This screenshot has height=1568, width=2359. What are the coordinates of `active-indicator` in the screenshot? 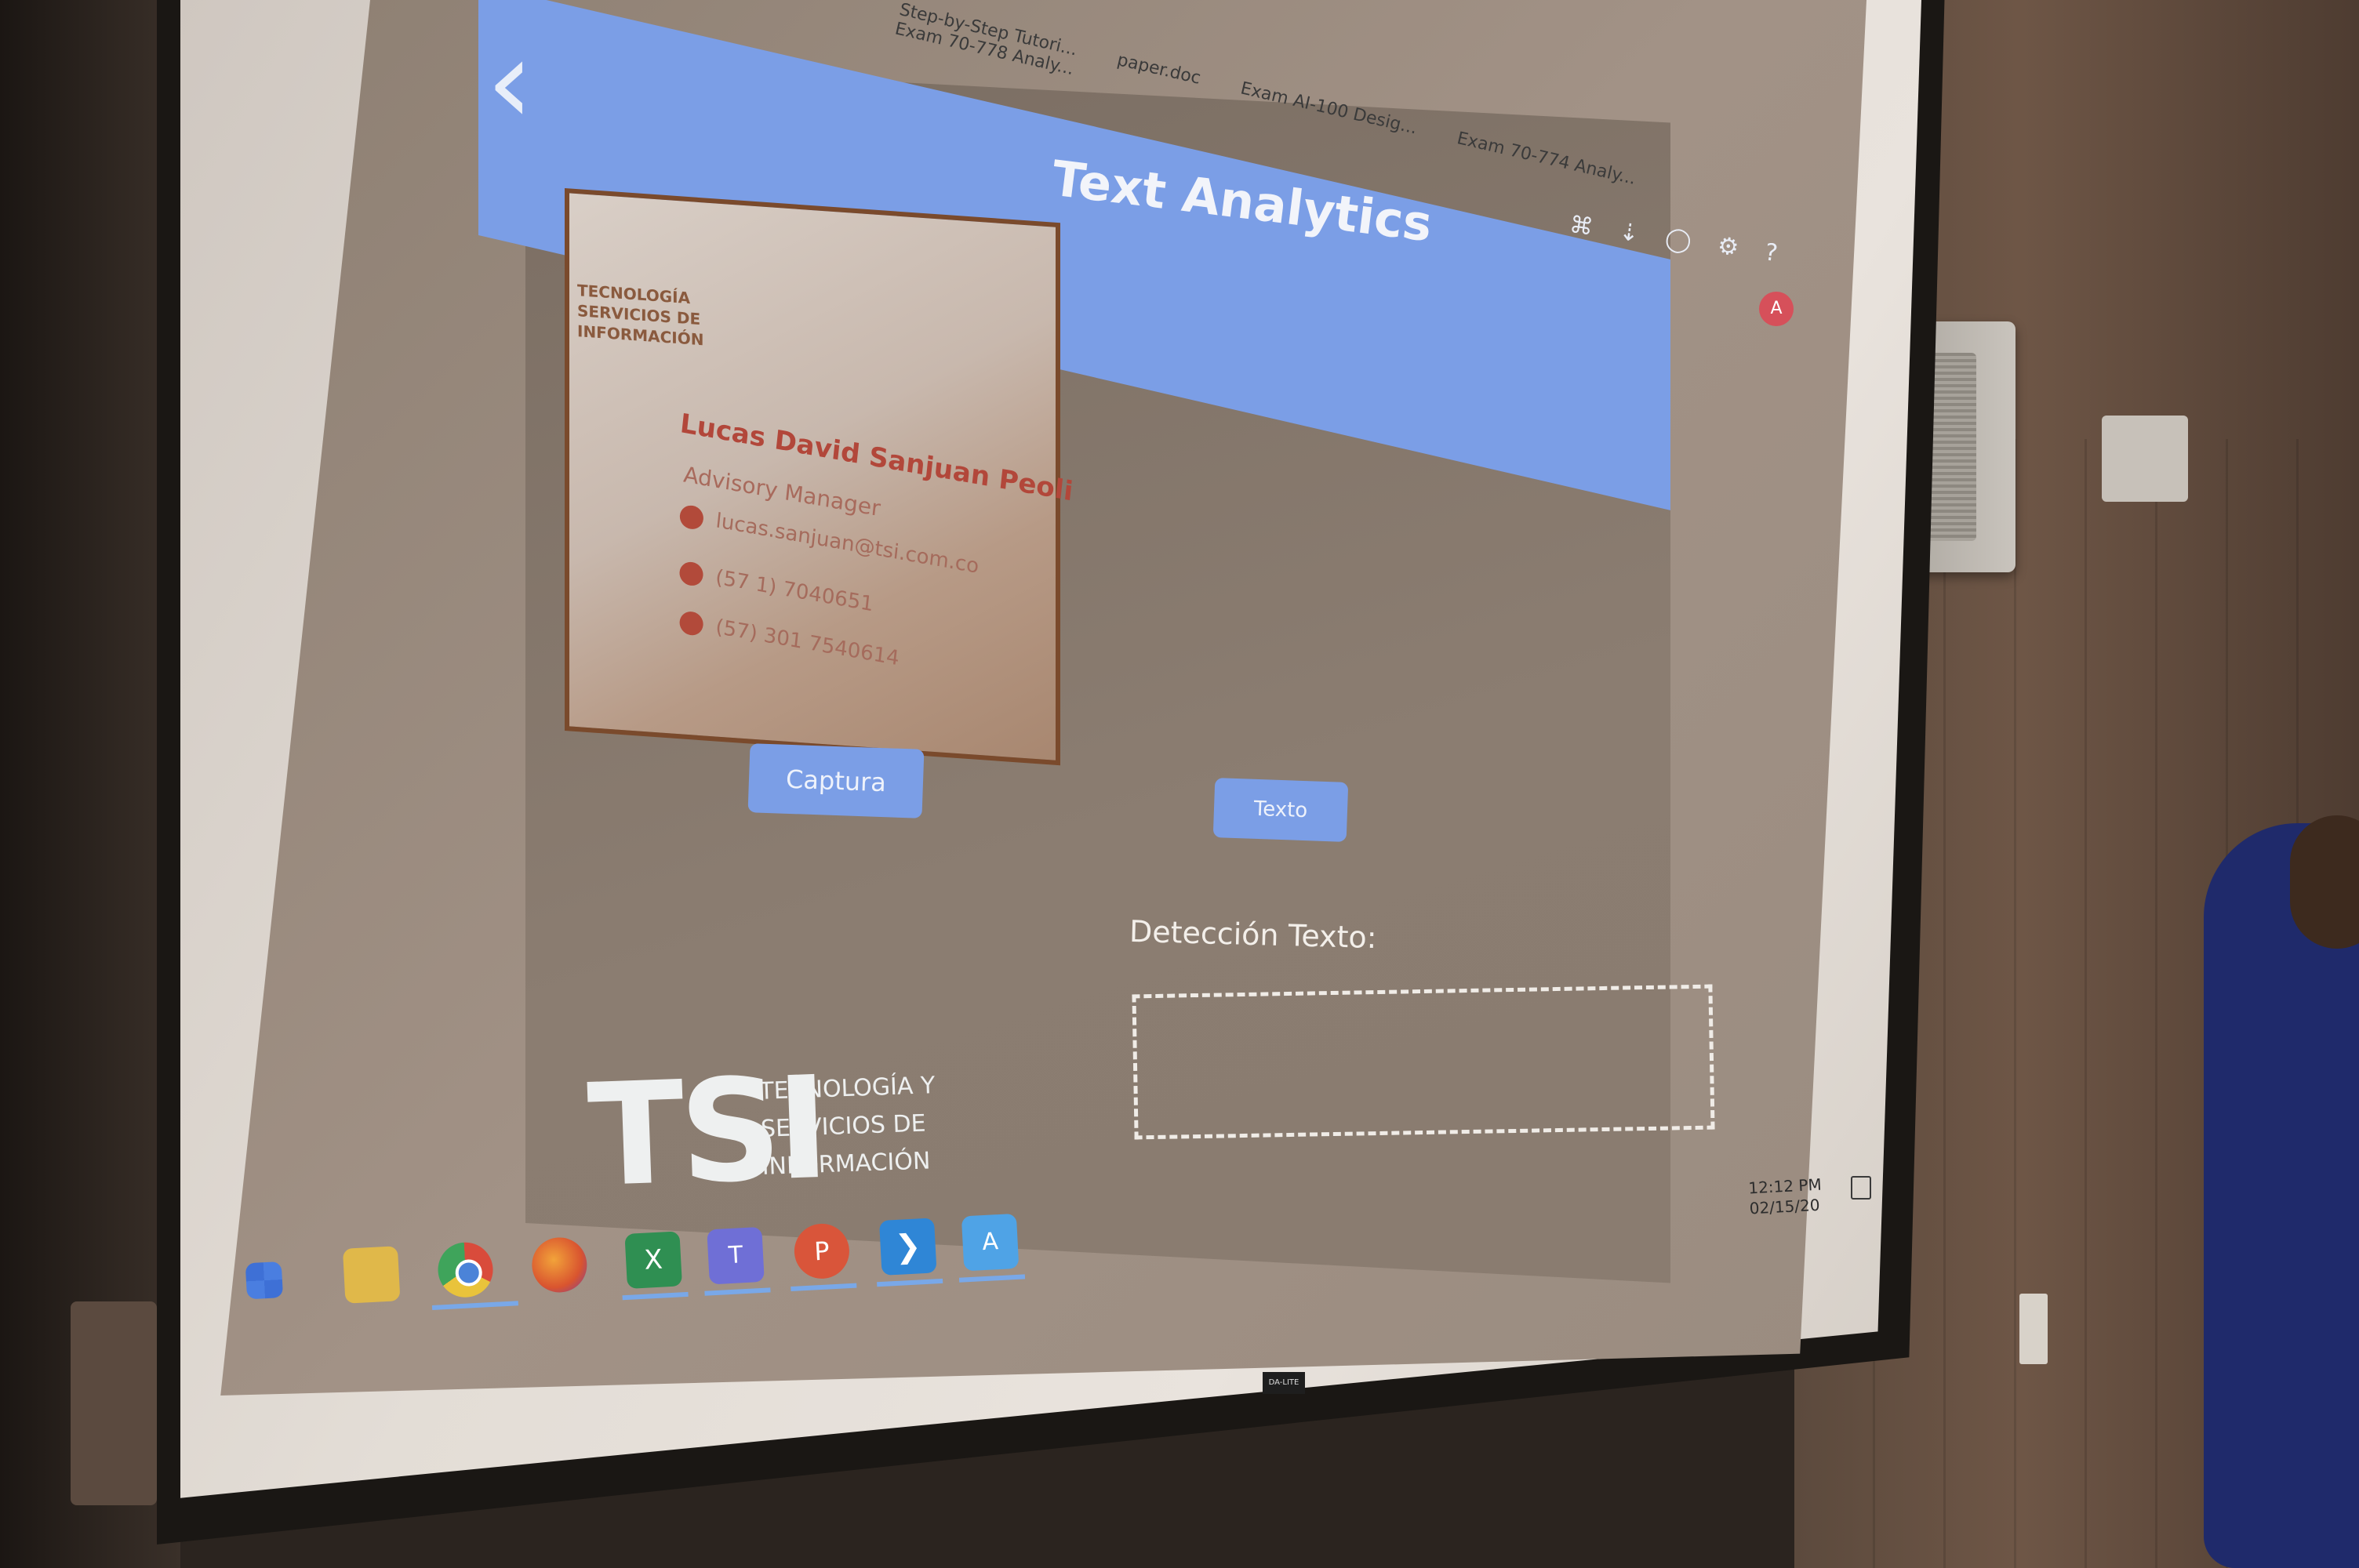 It's located at (475, 1306).